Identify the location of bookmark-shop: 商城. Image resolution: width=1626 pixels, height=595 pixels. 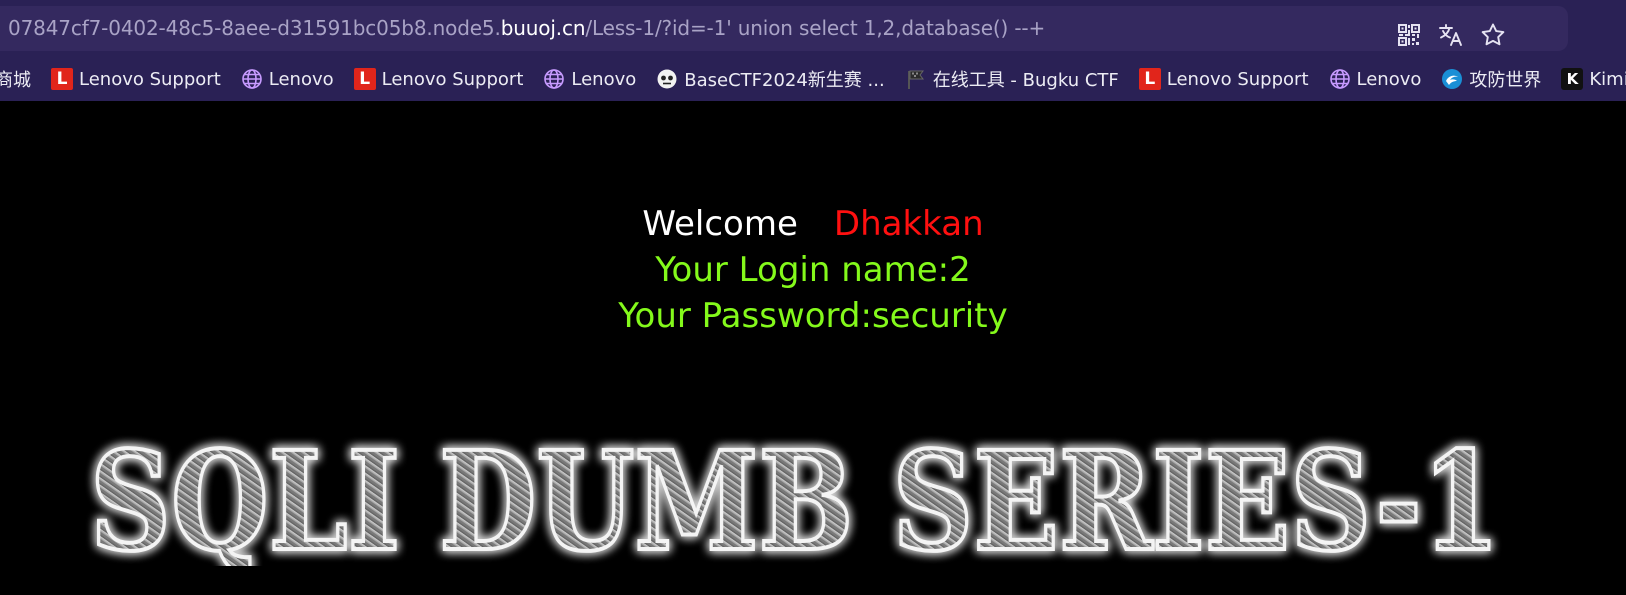
(15, 79).